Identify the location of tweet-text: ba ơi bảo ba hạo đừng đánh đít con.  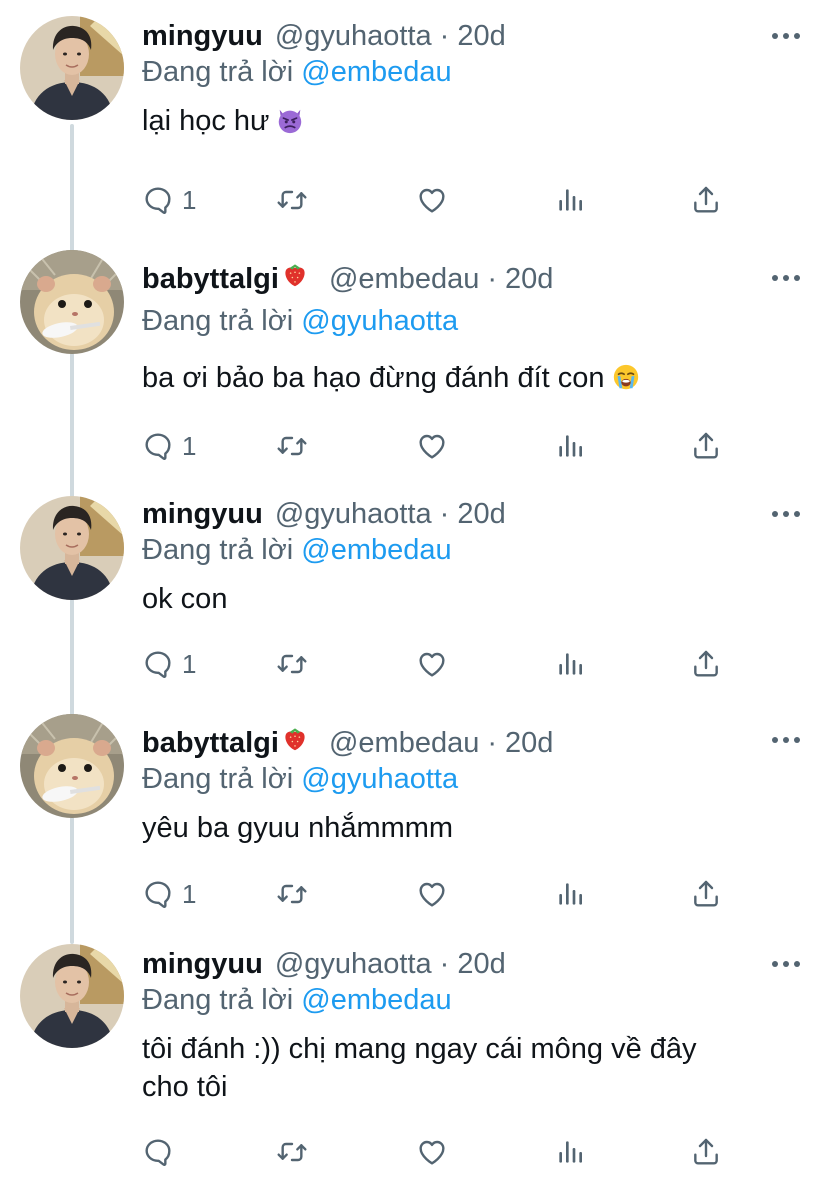
(465, 380).